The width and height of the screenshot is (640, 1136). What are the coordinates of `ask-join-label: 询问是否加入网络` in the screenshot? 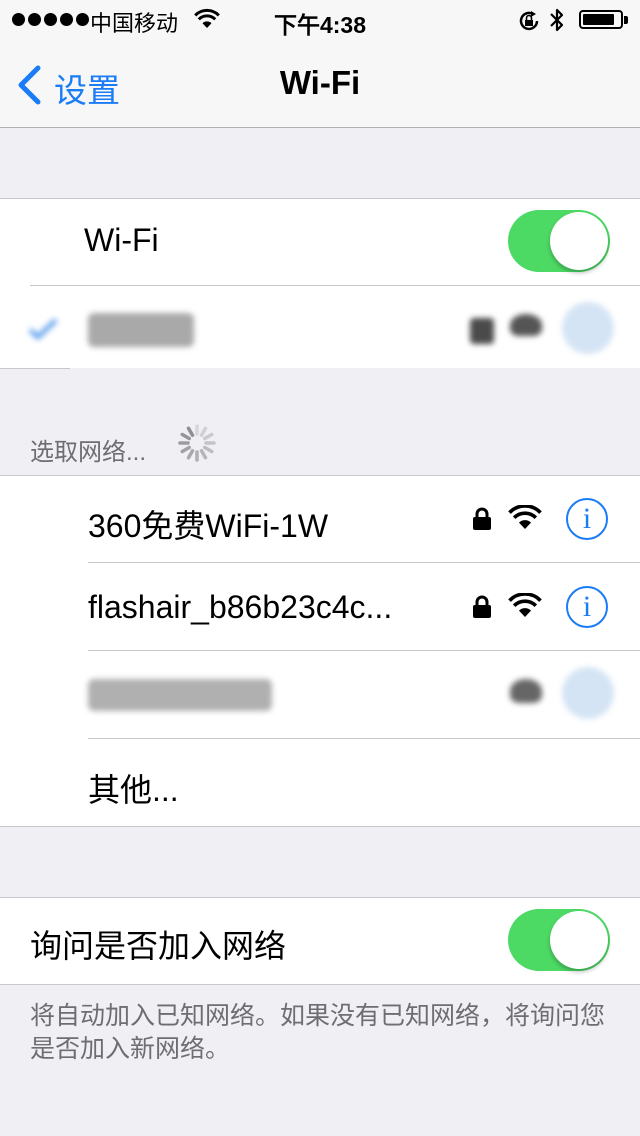 It's located at (158, 946).